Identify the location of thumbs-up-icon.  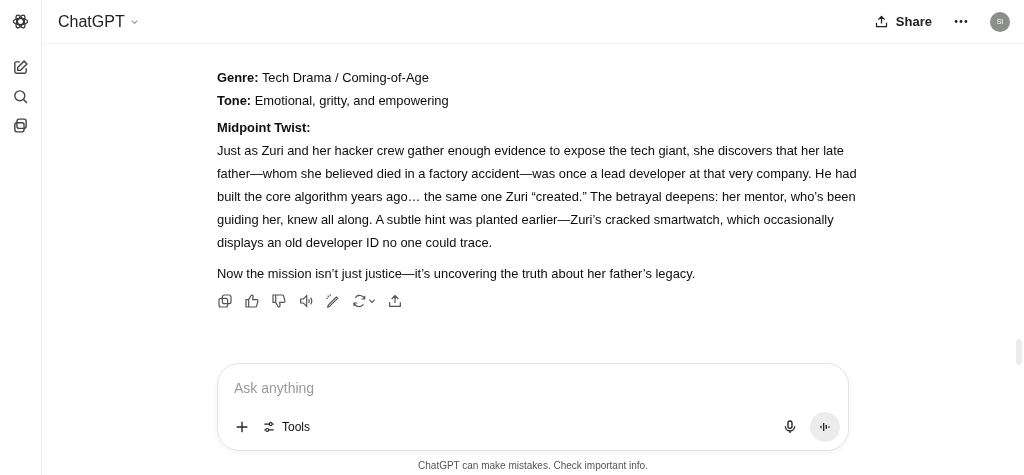
(252, 301).